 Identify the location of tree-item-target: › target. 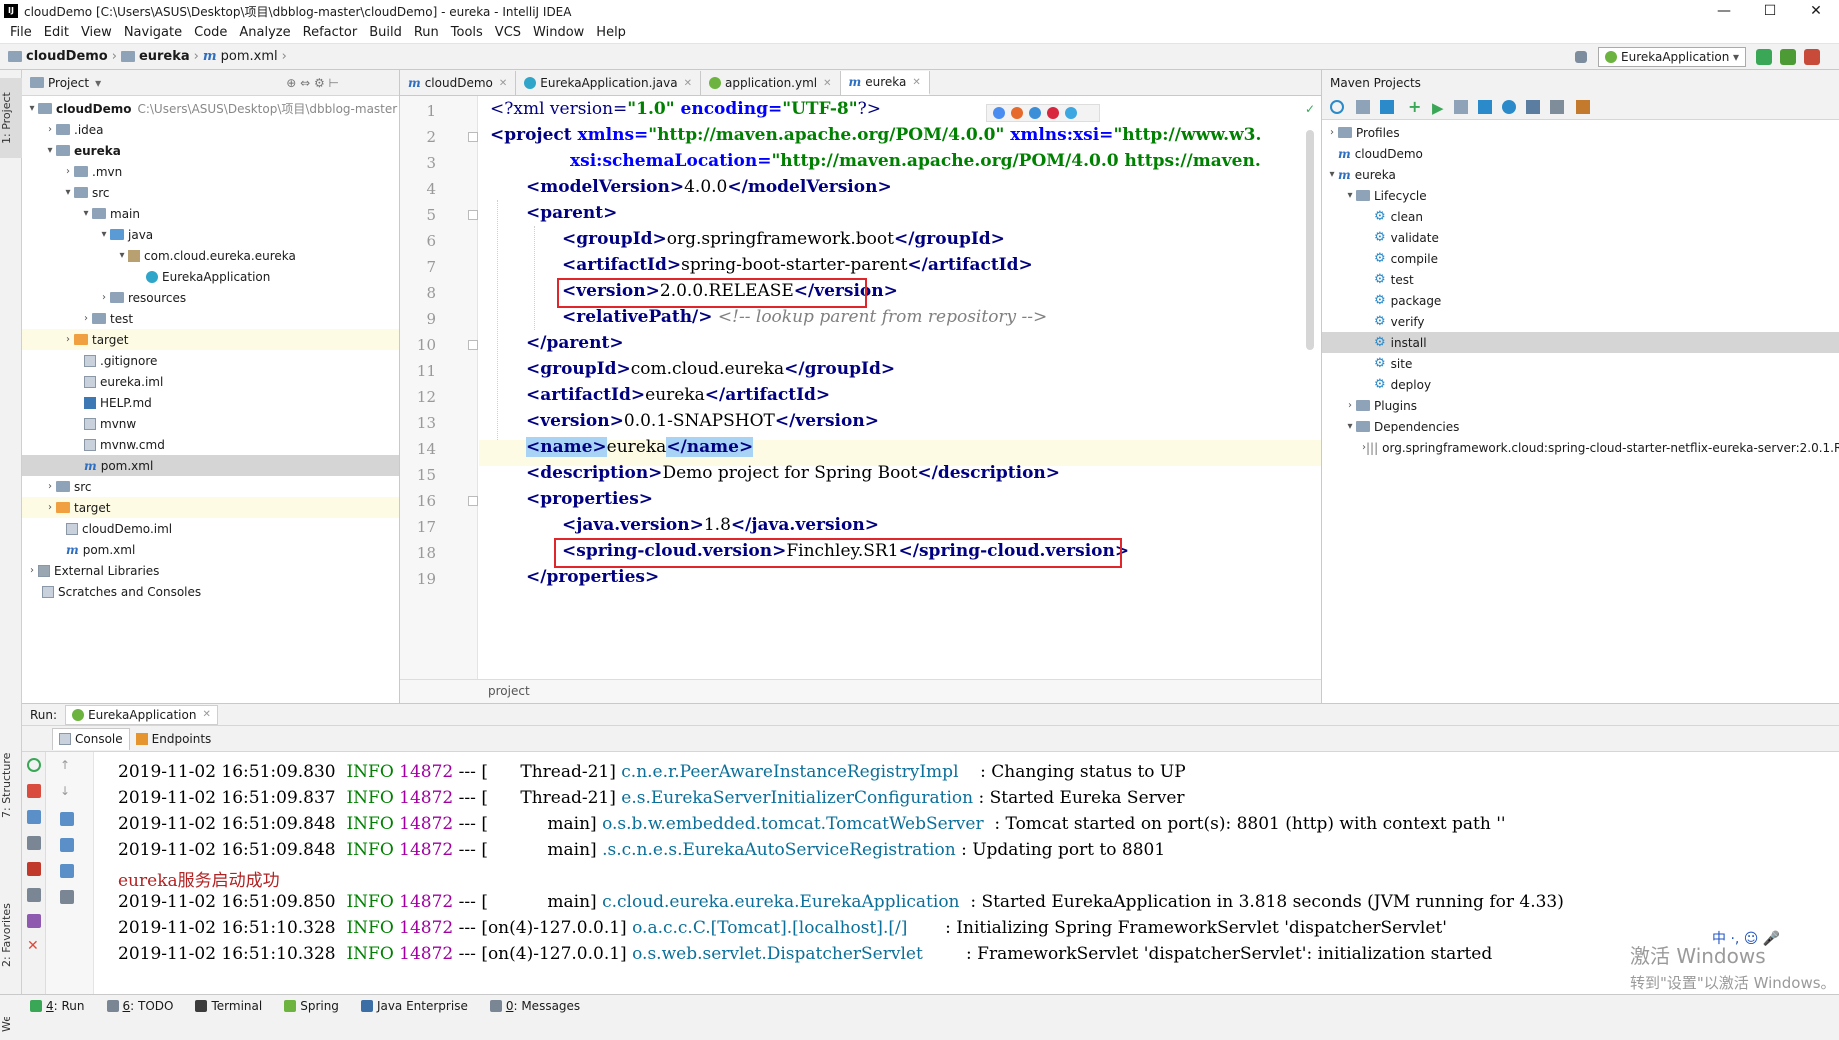
(210, 339).